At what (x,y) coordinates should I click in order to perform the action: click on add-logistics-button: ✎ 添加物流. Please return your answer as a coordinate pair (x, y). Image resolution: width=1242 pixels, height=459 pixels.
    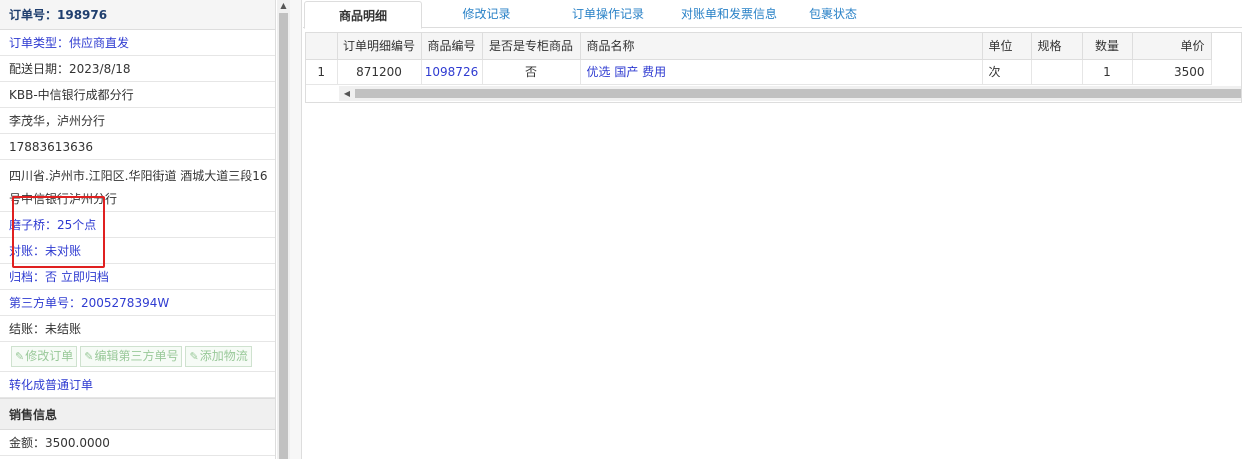
    Looking at the image, I should click on (218, 356).